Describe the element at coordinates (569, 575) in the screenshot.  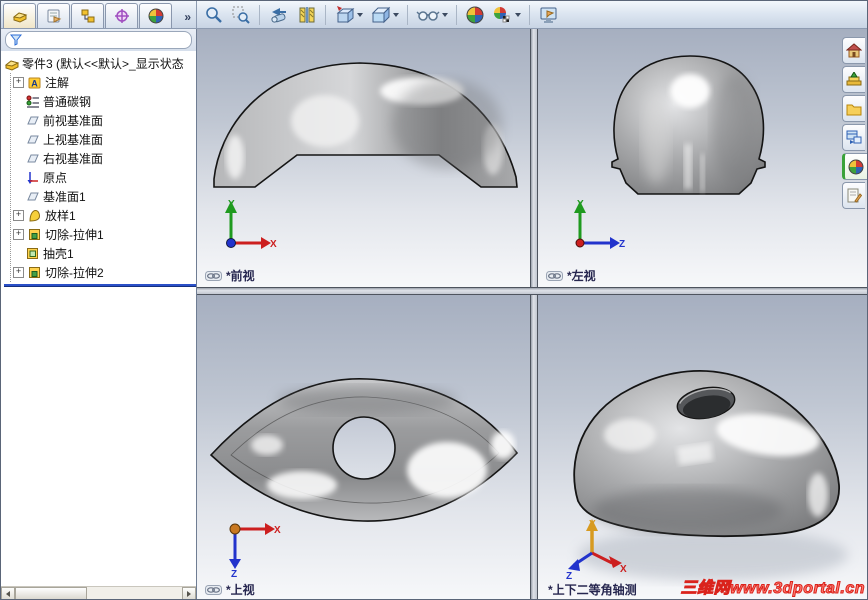
I see `axis-label-z: Z` at that location.